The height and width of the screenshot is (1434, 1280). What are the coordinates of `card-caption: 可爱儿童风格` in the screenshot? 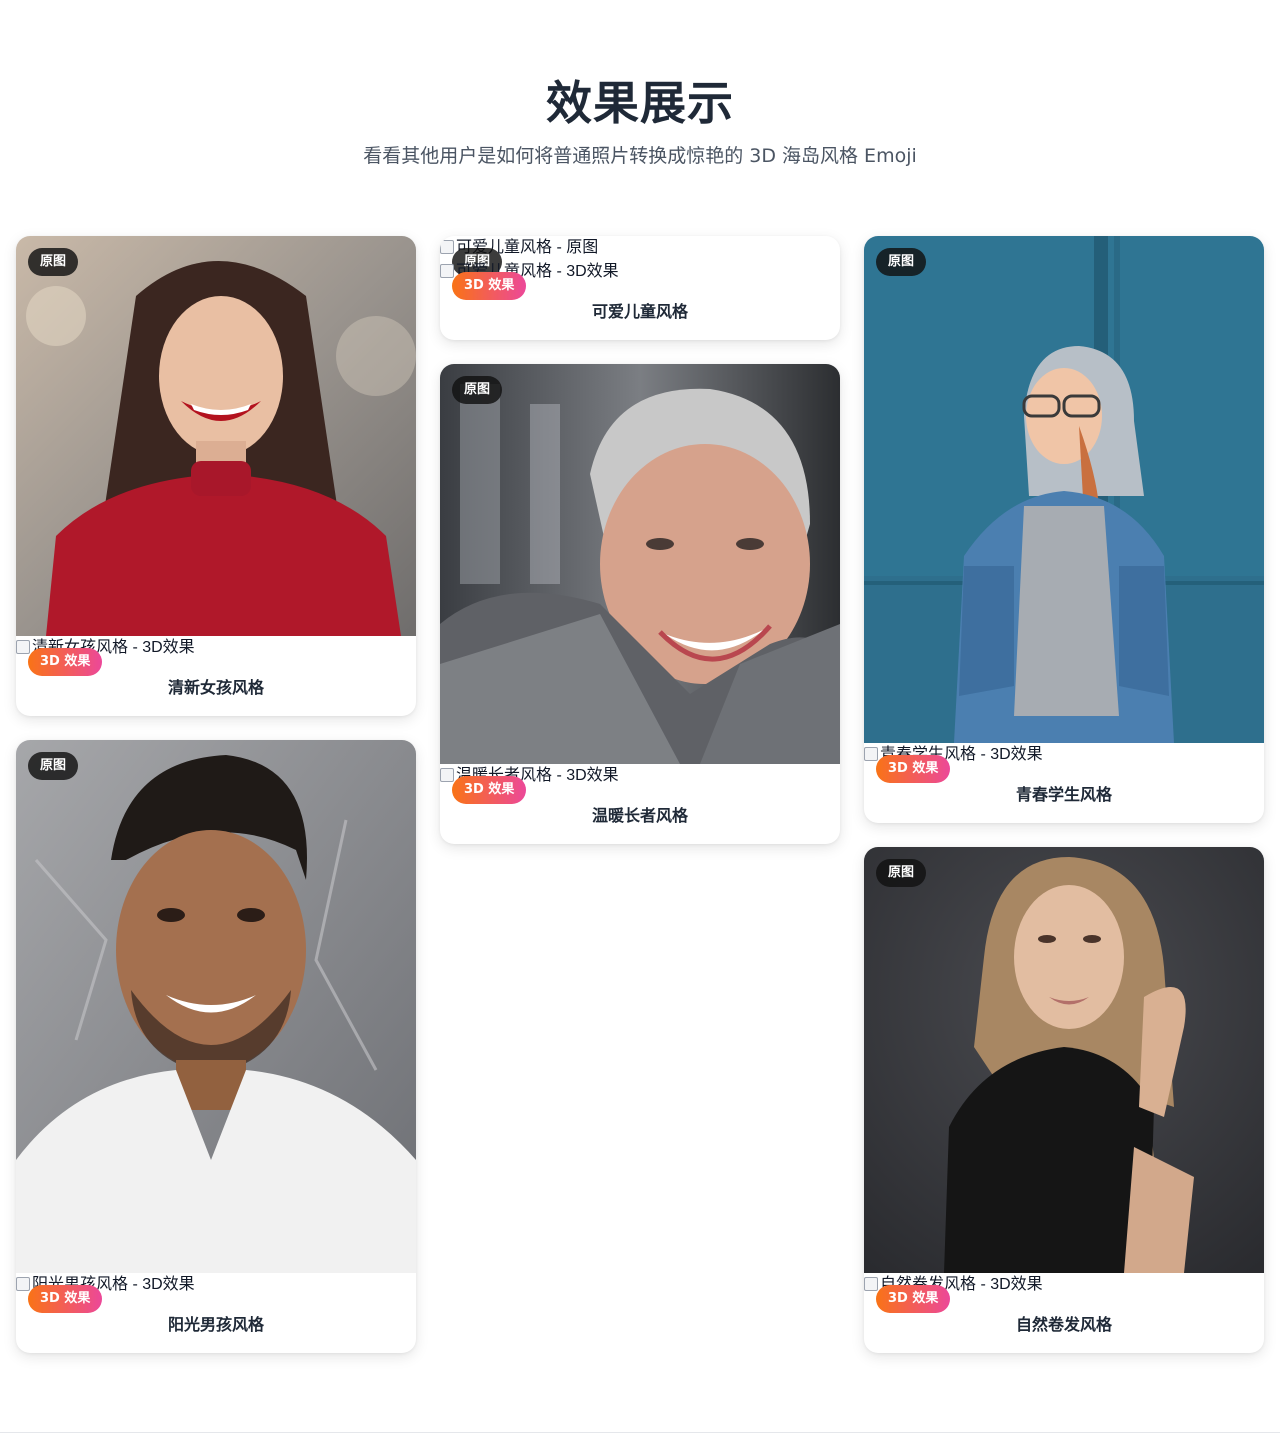 It's located at (639, 311).